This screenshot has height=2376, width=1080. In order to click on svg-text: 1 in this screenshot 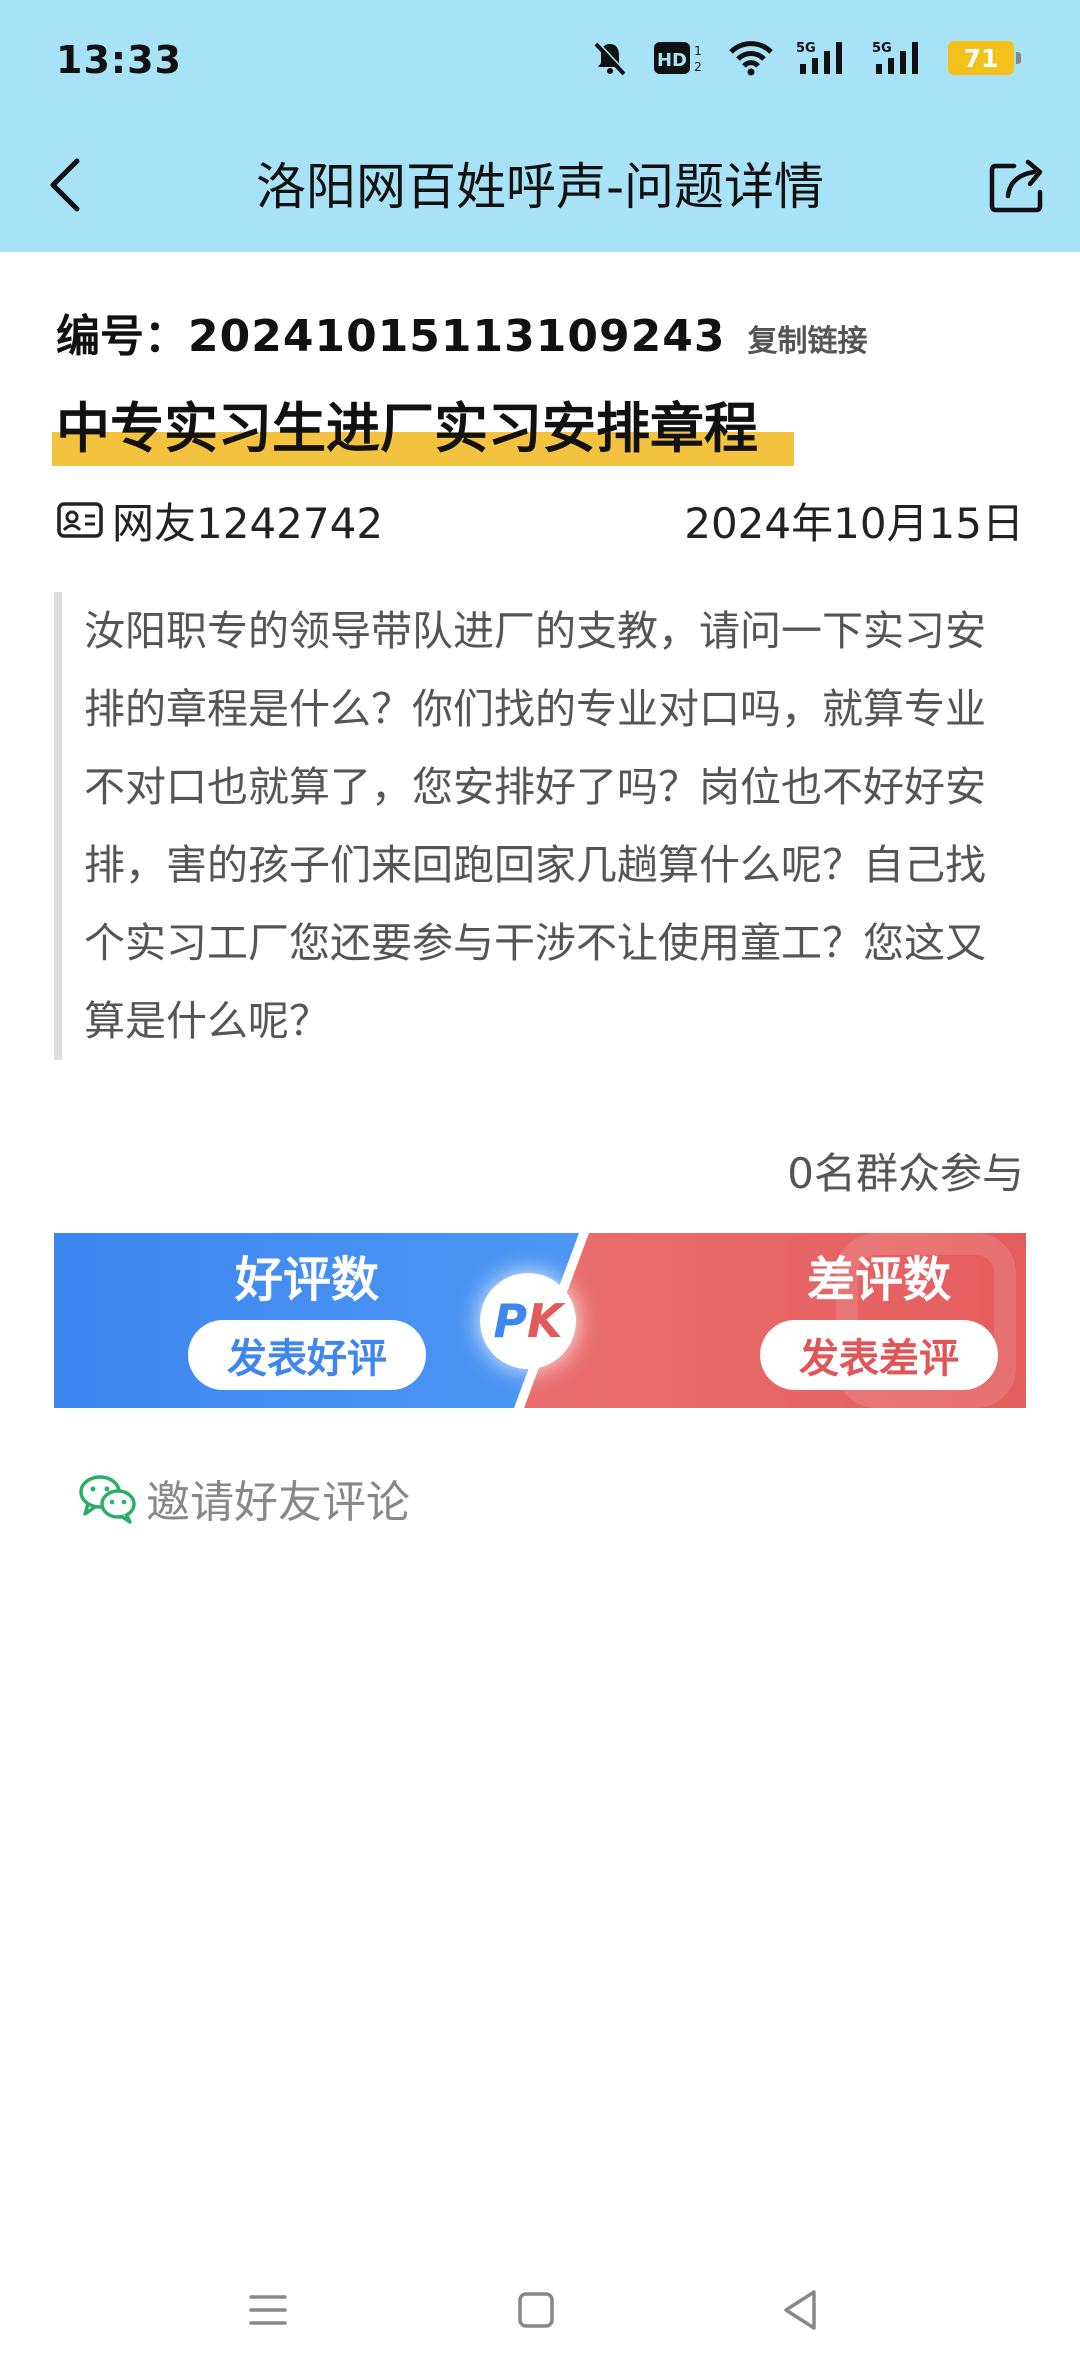, I will do `click(698, 51)`.